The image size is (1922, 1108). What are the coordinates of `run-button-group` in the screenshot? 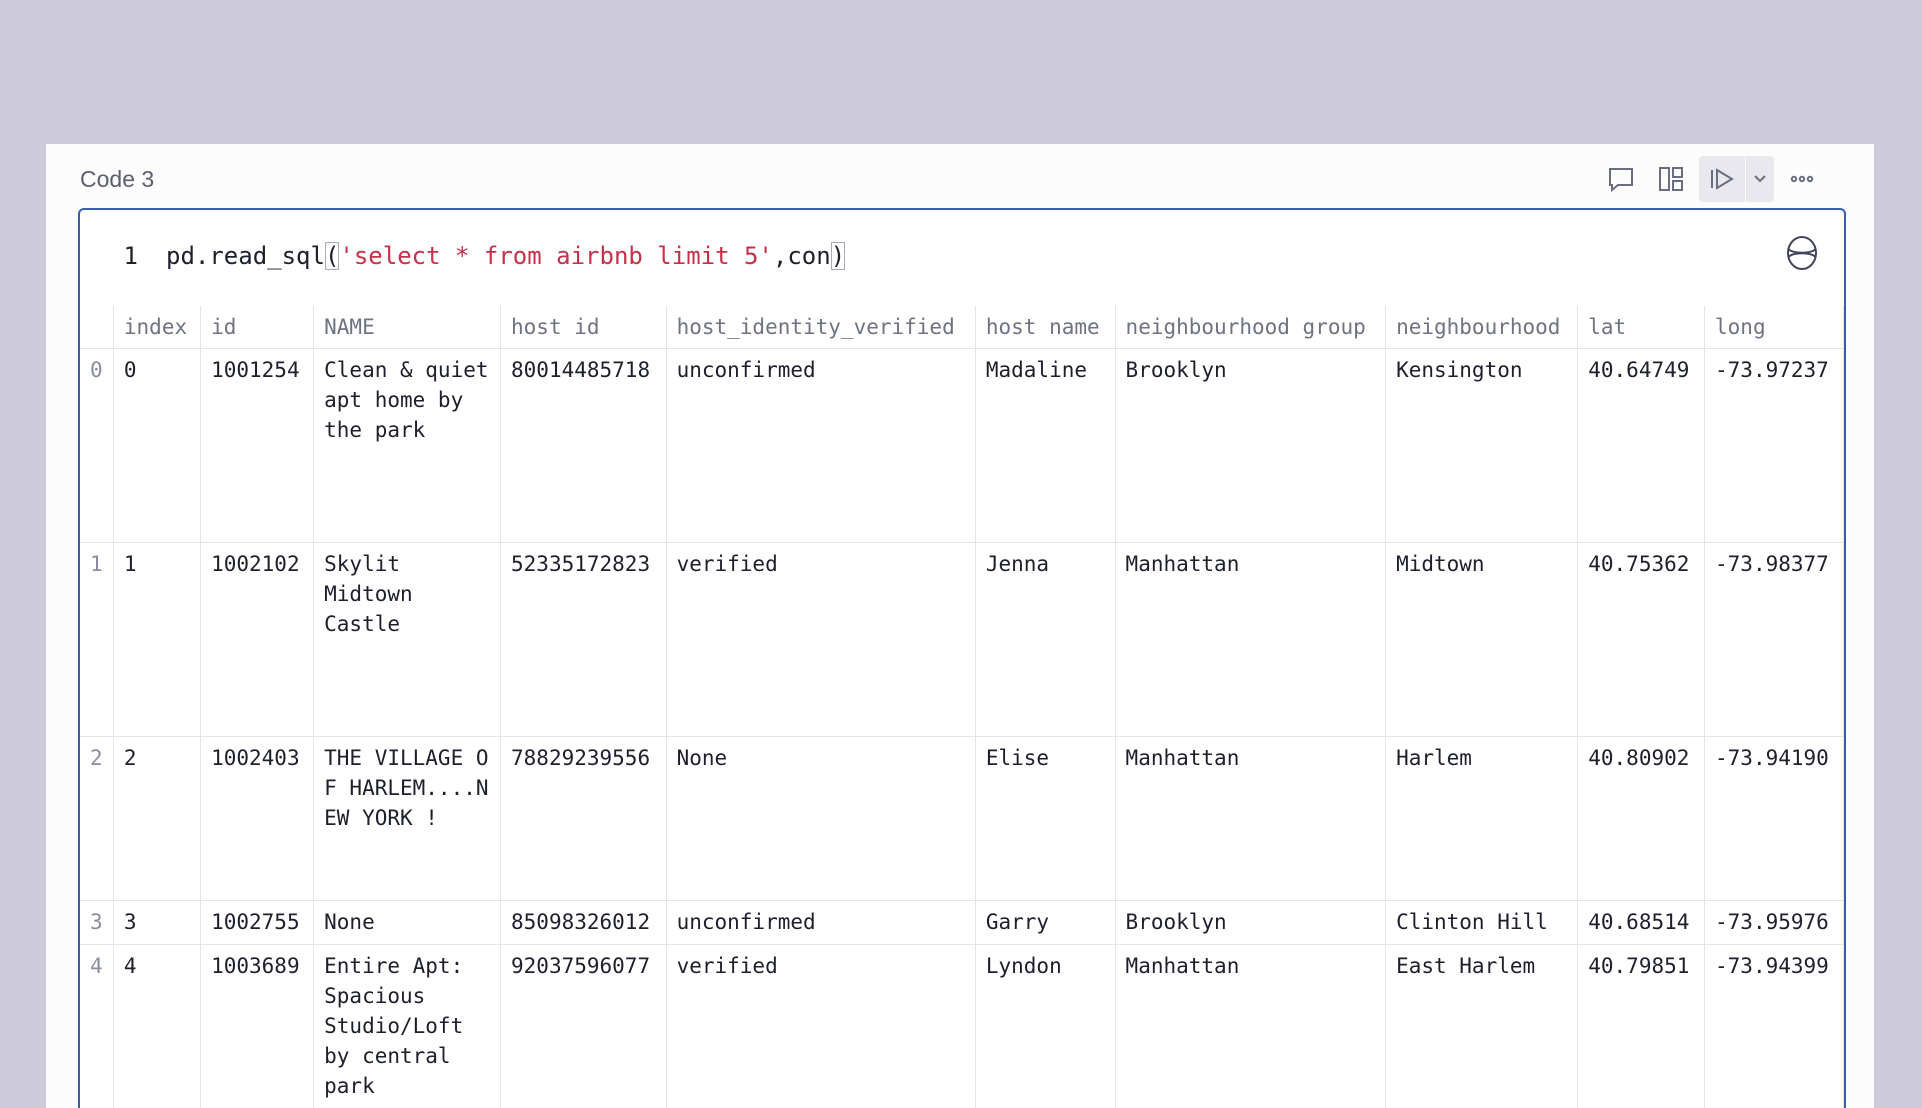 It's located at (1736, 179).